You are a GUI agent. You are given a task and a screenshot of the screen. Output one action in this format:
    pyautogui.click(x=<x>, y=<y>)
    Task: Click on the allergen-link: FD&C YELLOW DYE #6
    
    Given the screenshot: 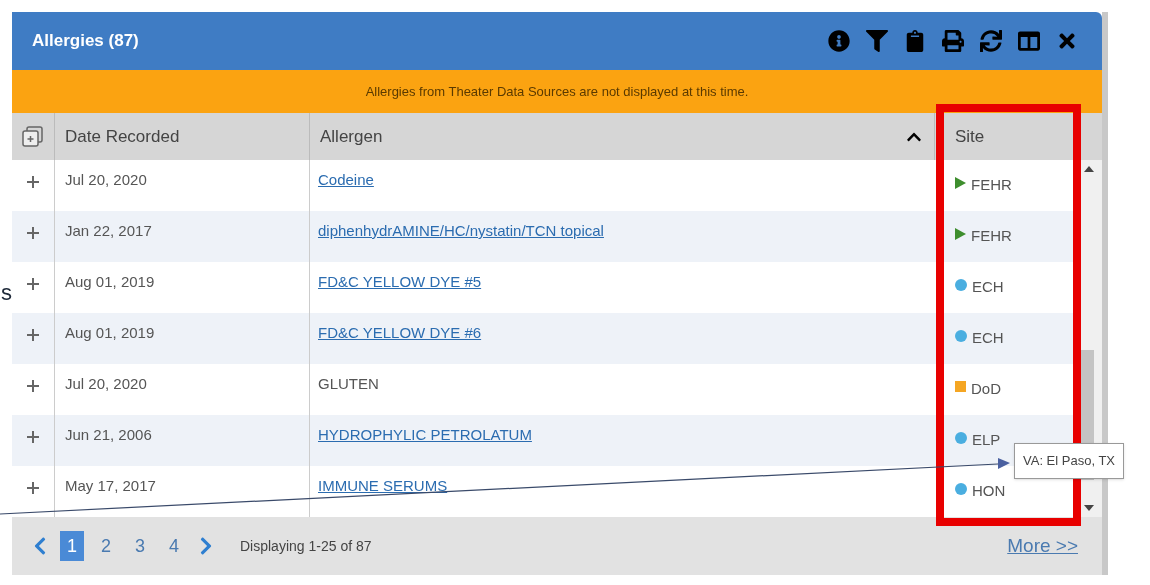 What is the action you would take?
    pyautogui.click(x=400, y=332)
    